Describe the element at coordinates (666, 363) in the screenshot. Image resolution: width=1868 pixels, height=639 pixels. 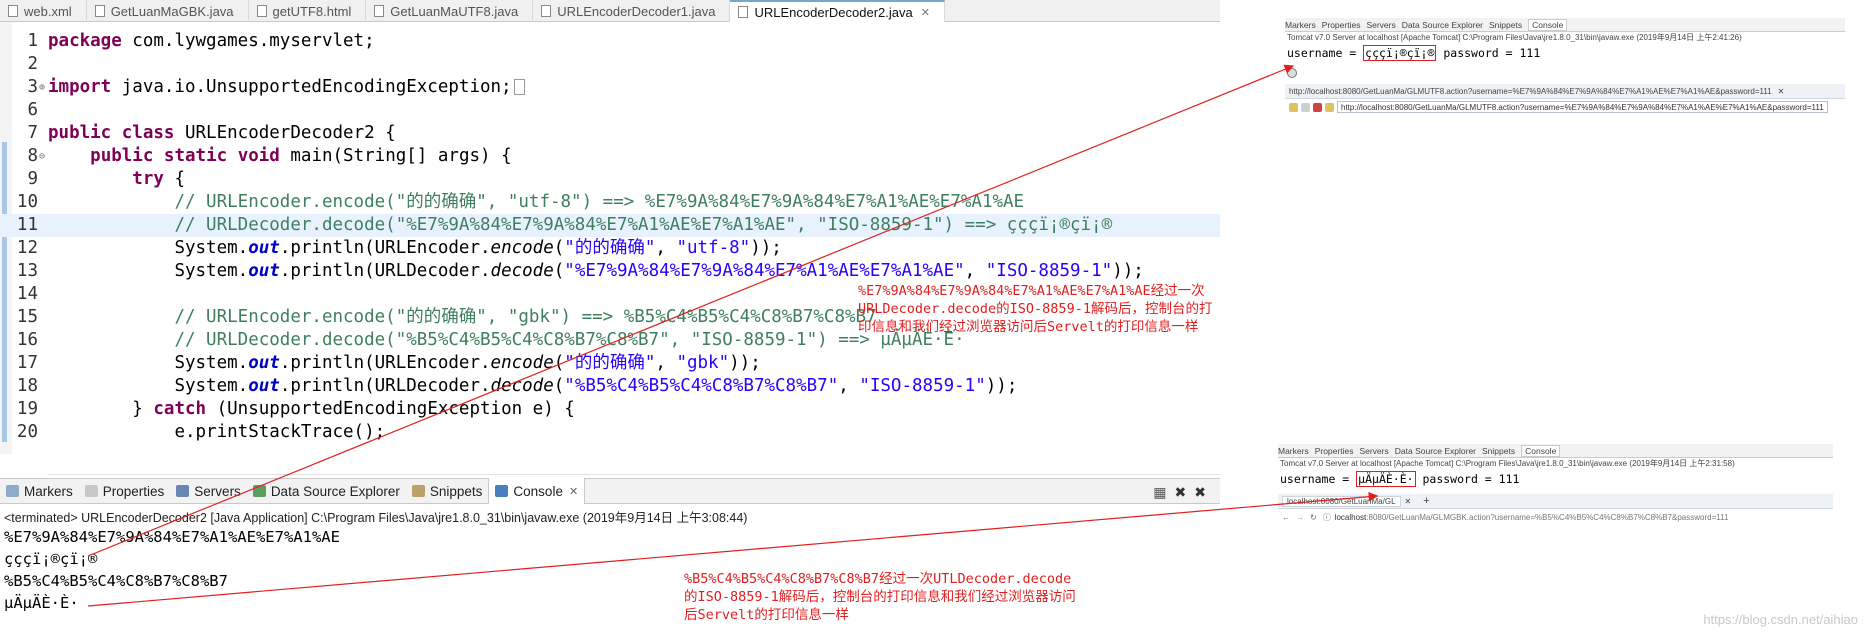
I see `code-text: ,` at that location.